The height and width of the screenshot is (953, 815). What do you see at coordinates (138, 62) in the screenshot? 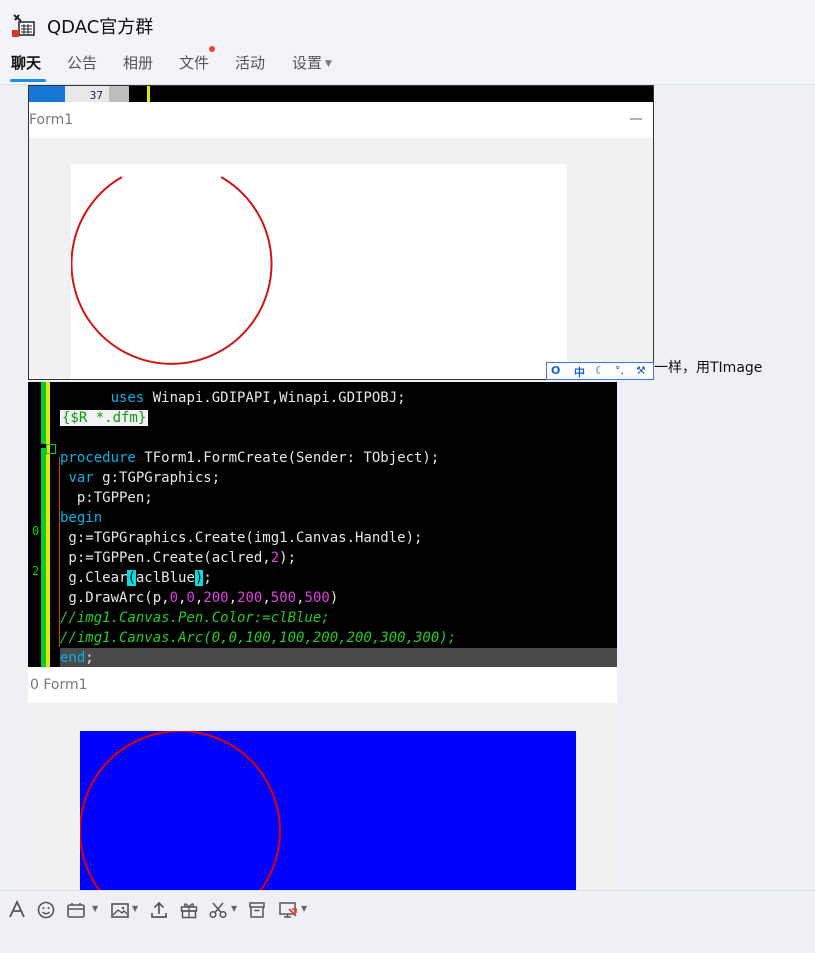
I see `tab-album: 相册` at bounding box center [138, 62].